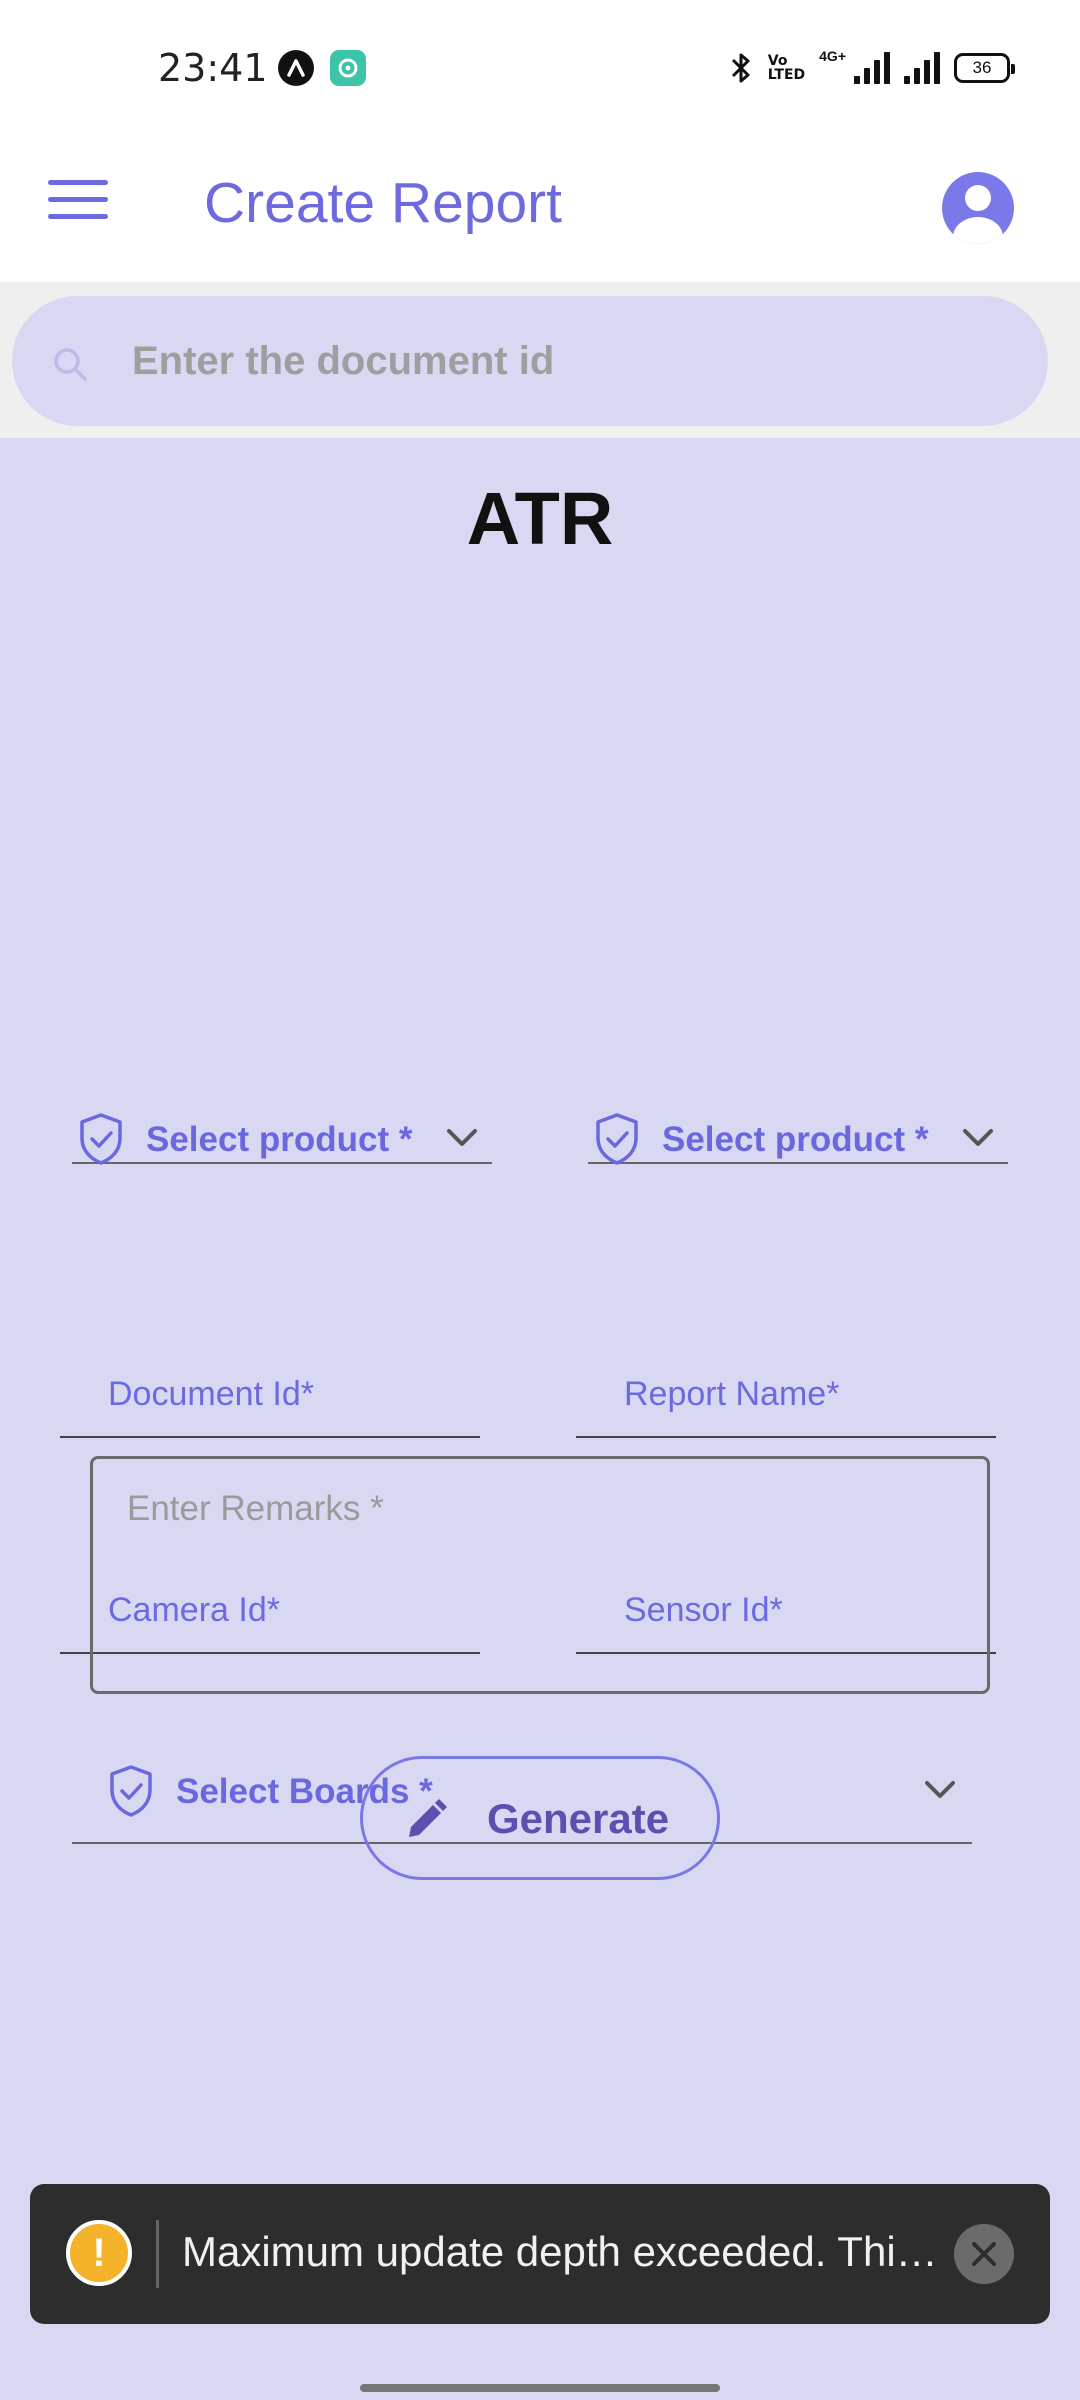  What do you see at coordinates (99, 2253) in the screenshot?
I see `warning-icon: !` at bounding box center [99, 2253].